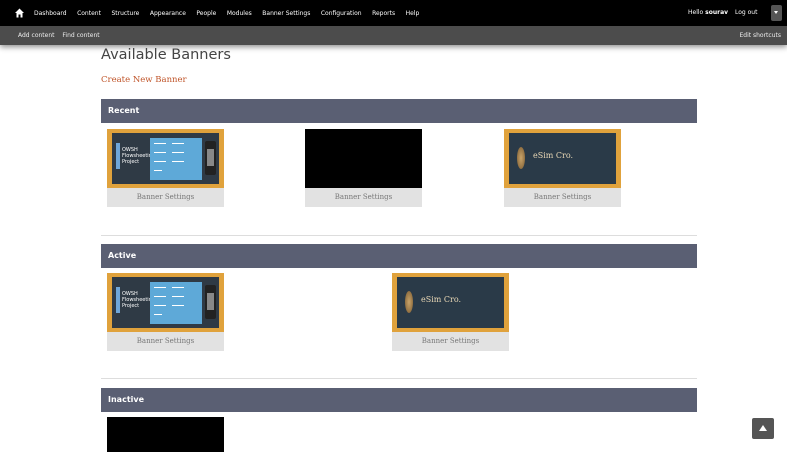  What do you see at coordinates (206, 13) in the screenshot?
I see `menu-people: People` at bounding box center [206, 13].